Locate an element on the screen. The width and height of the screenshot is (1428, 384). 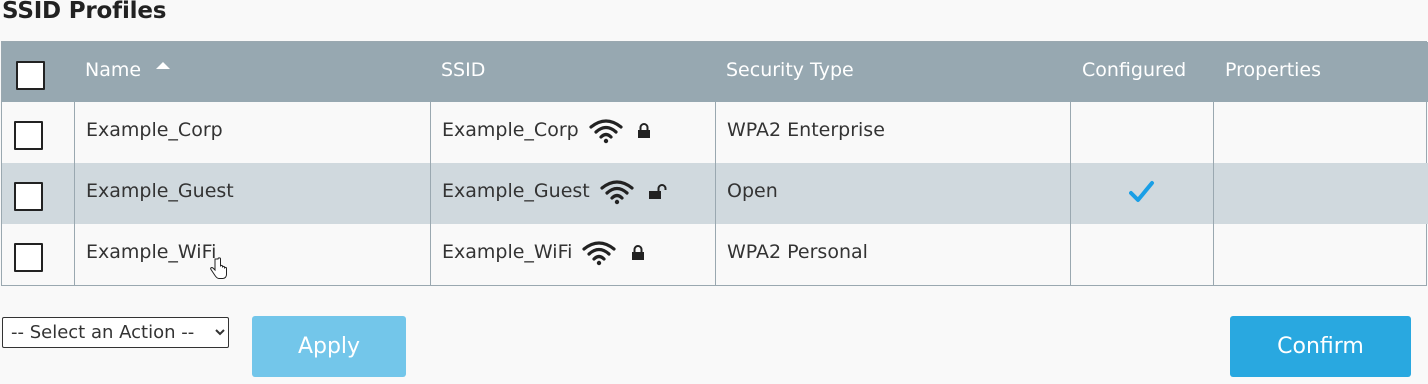
page-title: SSID Profiles is located at coordinates (84, 12).